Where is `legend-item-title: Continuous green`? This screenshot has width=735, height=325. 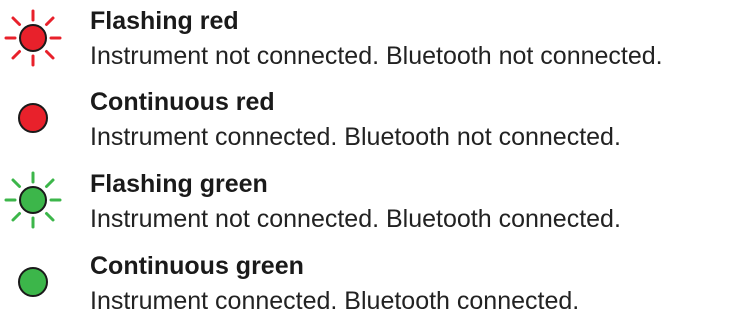 legend-item-title: Continuous green is located at coordinates (197, 266).